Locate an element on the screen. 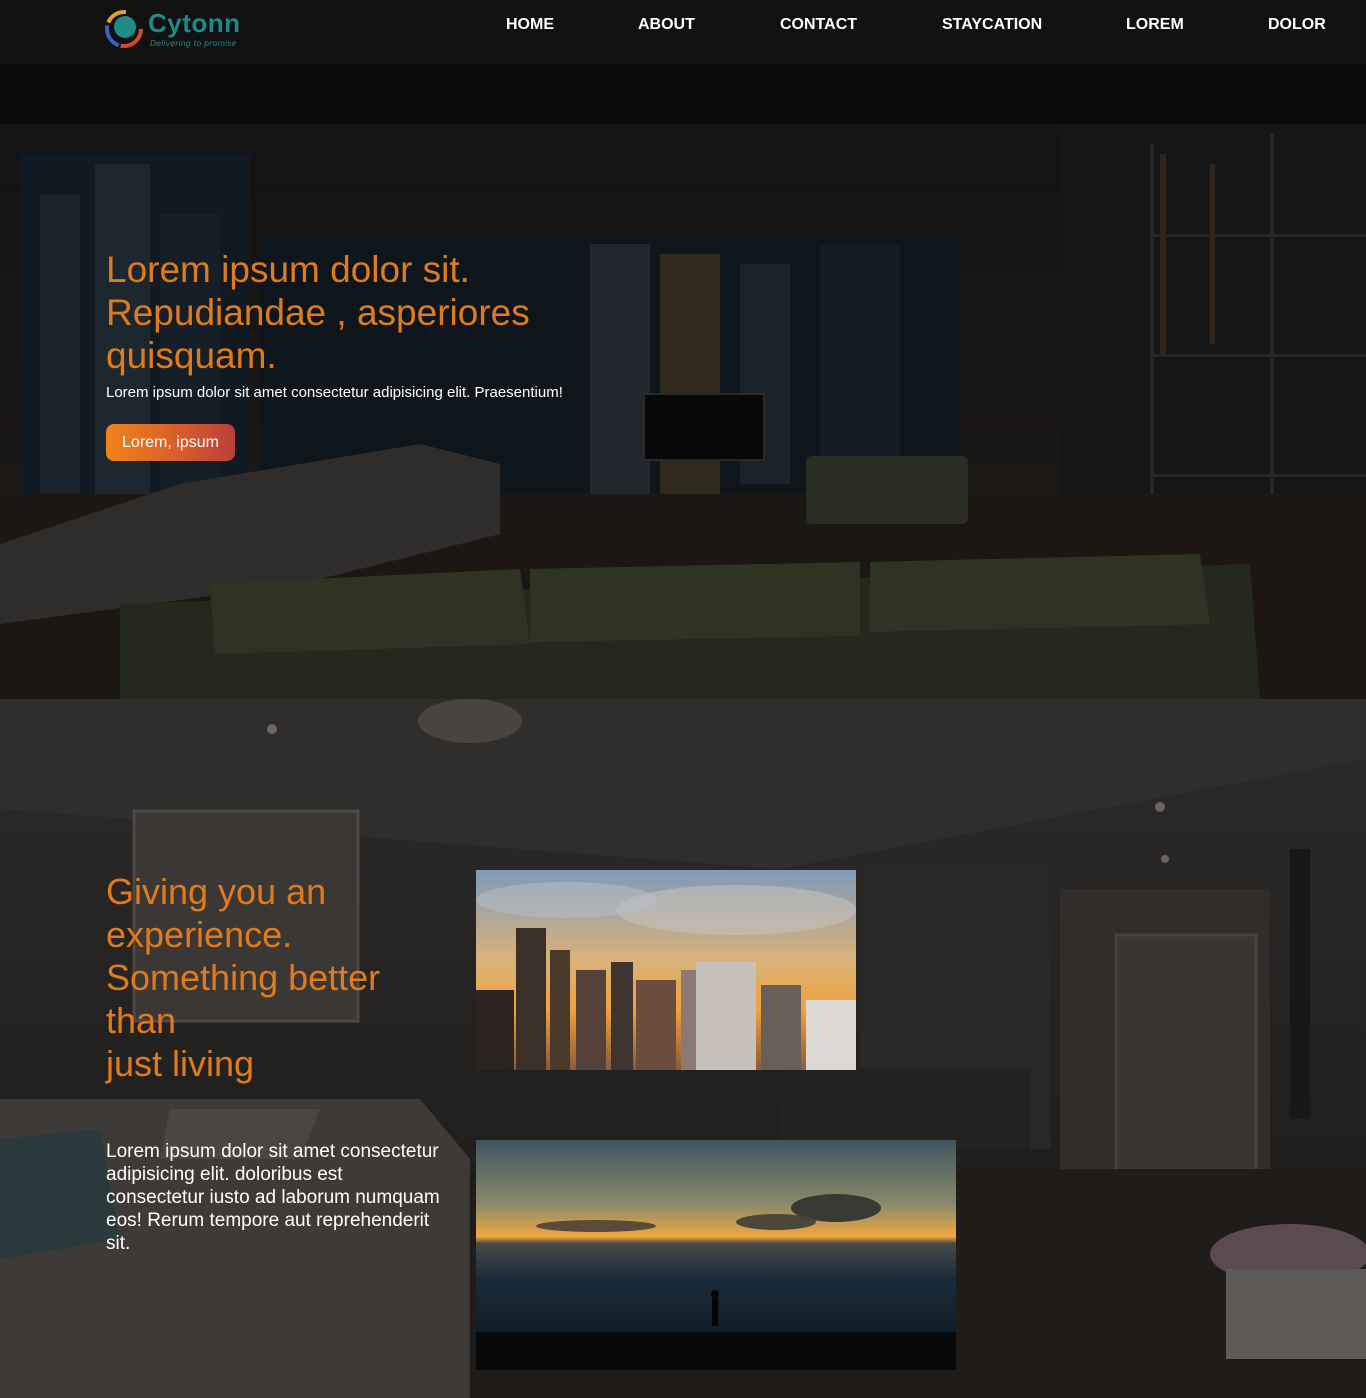 This screenshot has width=1366, height=1398. brand-logo: Cytonn Delivering to promise is located at coordinates (174, 29).